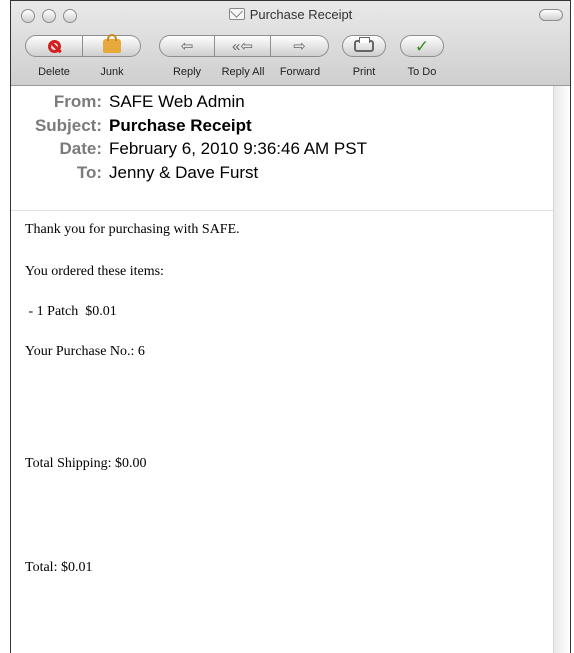 This screenshot has height=653, width=574. Describe the element at coordinates (68, 125) in the screenshot. I see `subject-label: Subject:` at that location.